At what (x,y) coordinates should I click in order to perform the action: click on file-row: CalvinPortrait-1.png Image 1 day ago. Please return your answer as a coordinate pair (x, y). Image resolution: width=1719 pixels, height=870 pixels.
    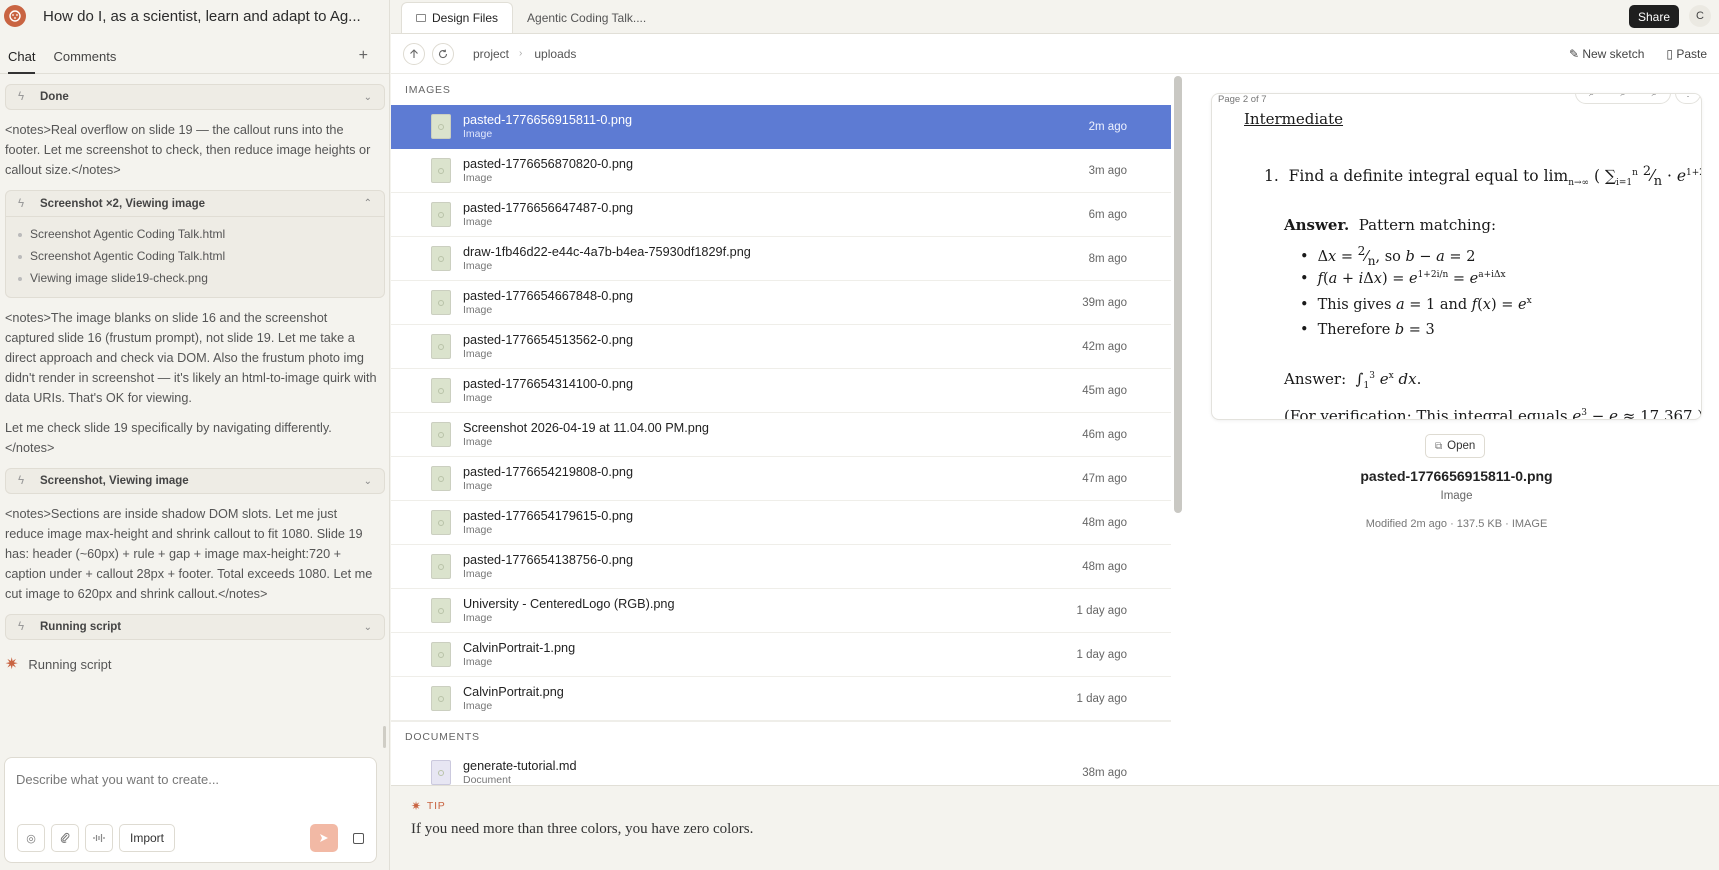
    Looking at the image, I should click on (781, 655).